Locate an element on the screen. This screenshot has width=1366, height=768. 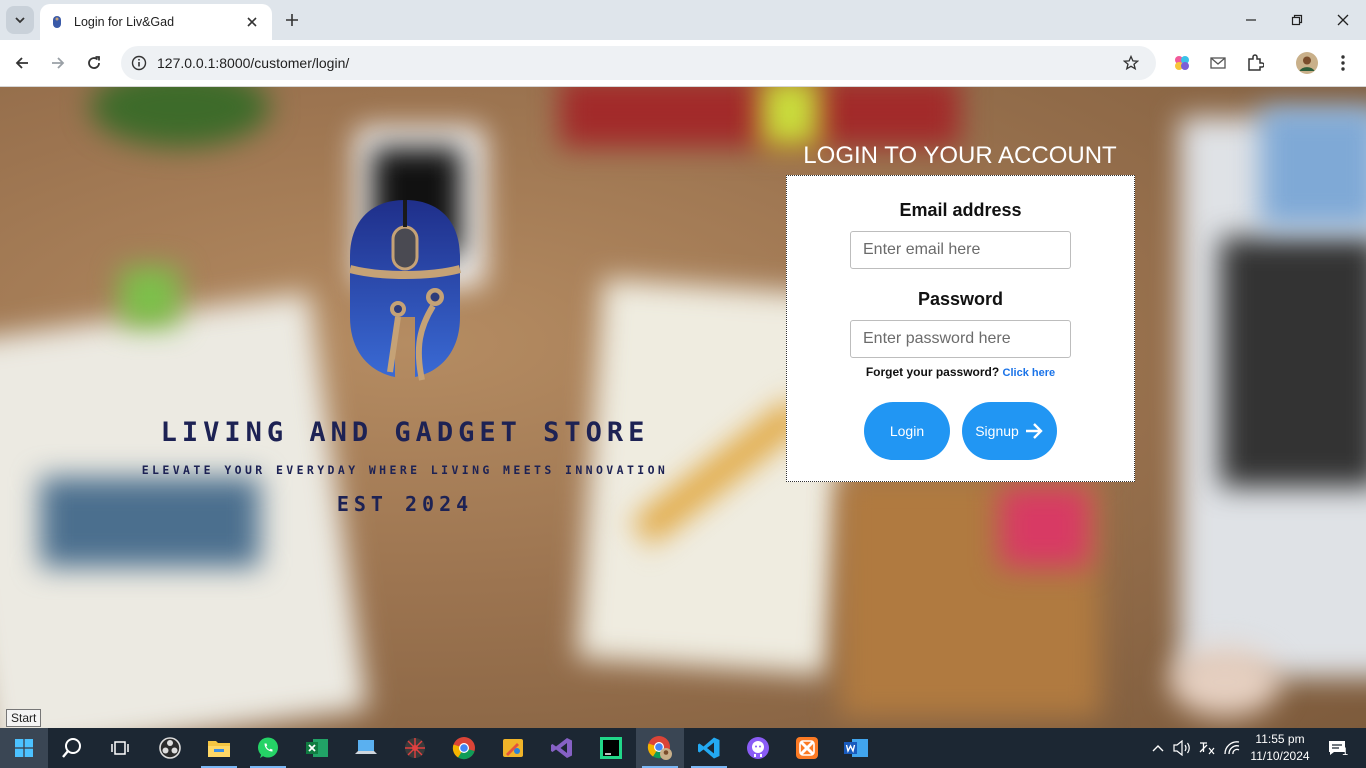
paint-app is located at coordinates (513, 748).